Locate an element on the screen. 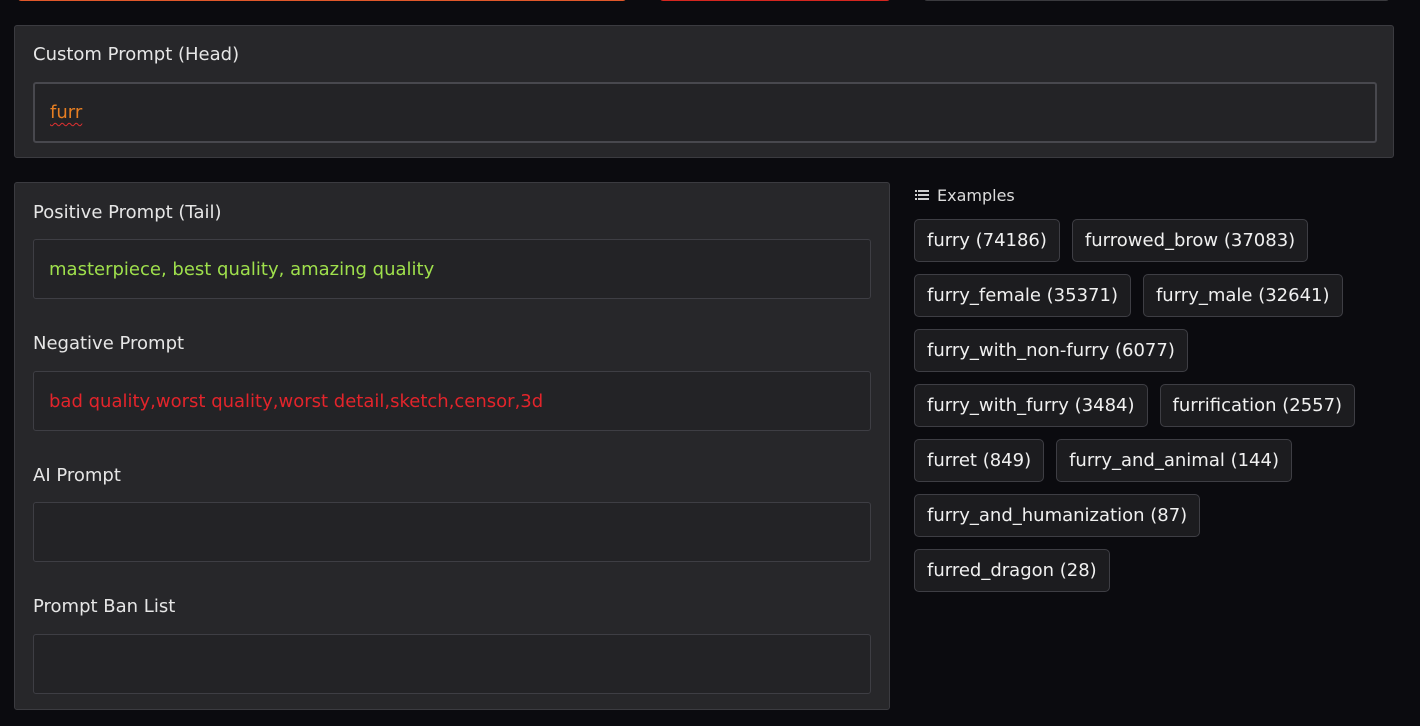 This screenshot has width=1420, height=726. examples-header: Examples is located at coordinates (965, 195).